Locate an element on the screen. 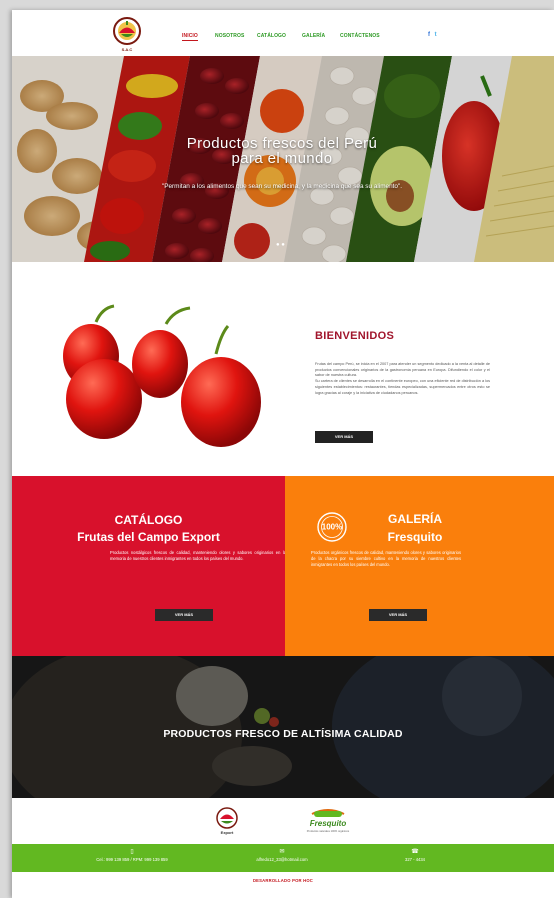 Image resolution: width=554 pixels, height=898 pixels. contact-landline: ☎ 327 - 4434 is located at coordinates (415, 855).